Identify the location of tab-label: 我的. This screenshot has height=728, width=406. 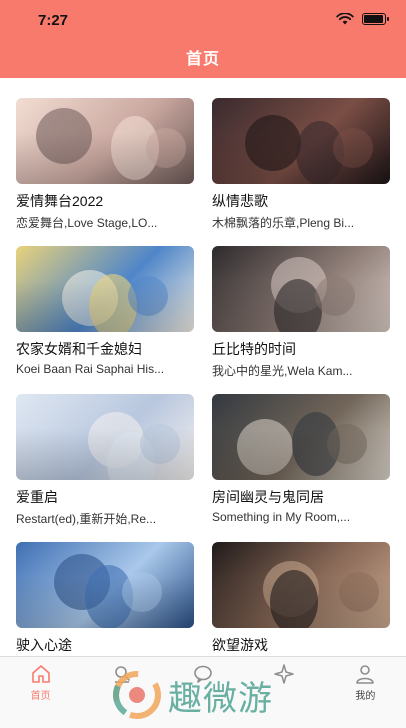
(365, 696).